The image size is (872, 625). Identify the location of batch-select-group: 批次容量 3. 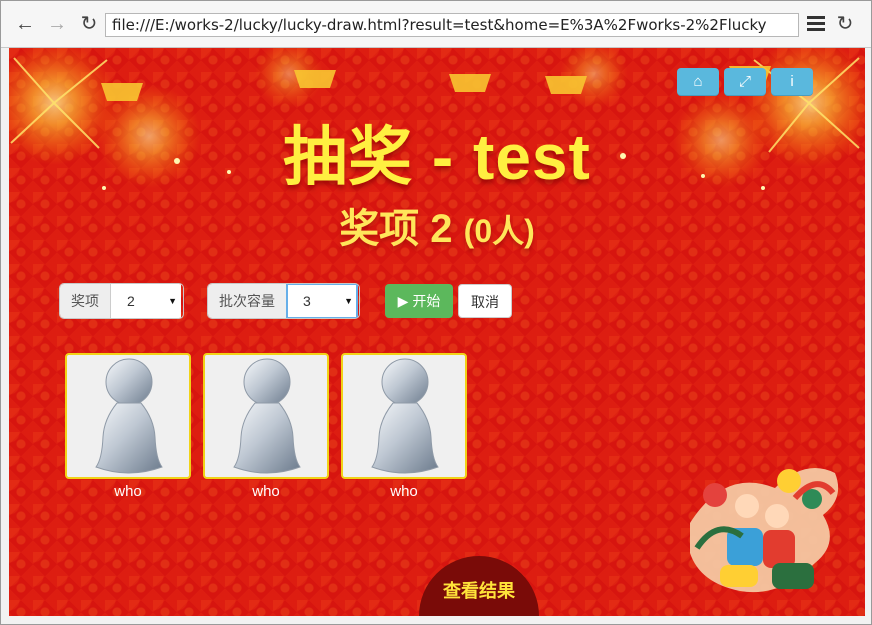
(283, 301).